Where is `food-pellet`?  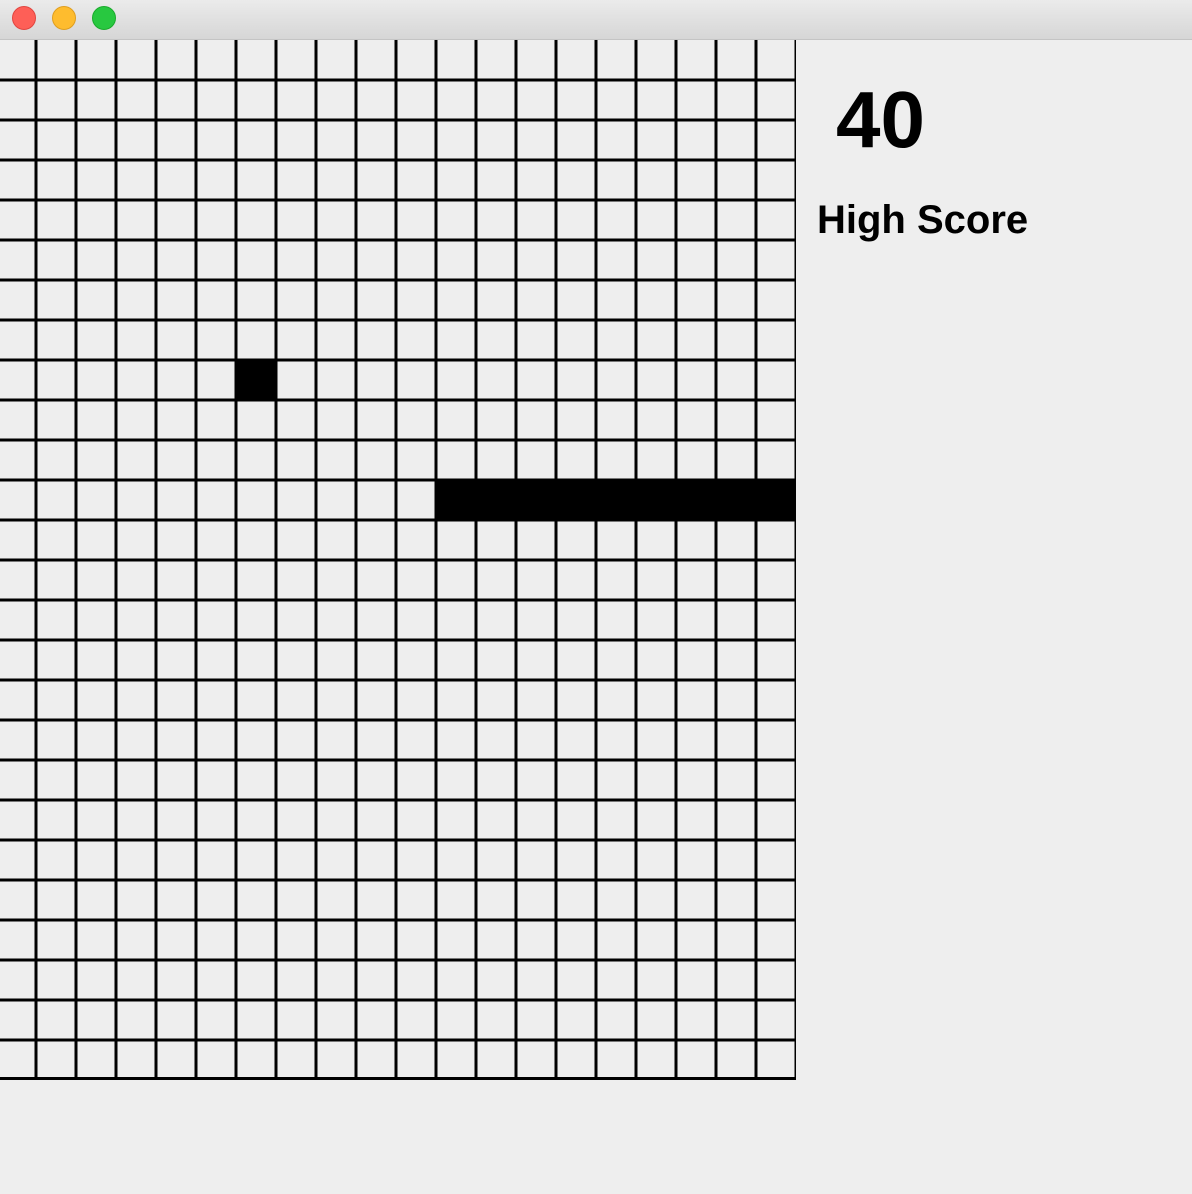
food-pellet is located at coordinates (256, 380).